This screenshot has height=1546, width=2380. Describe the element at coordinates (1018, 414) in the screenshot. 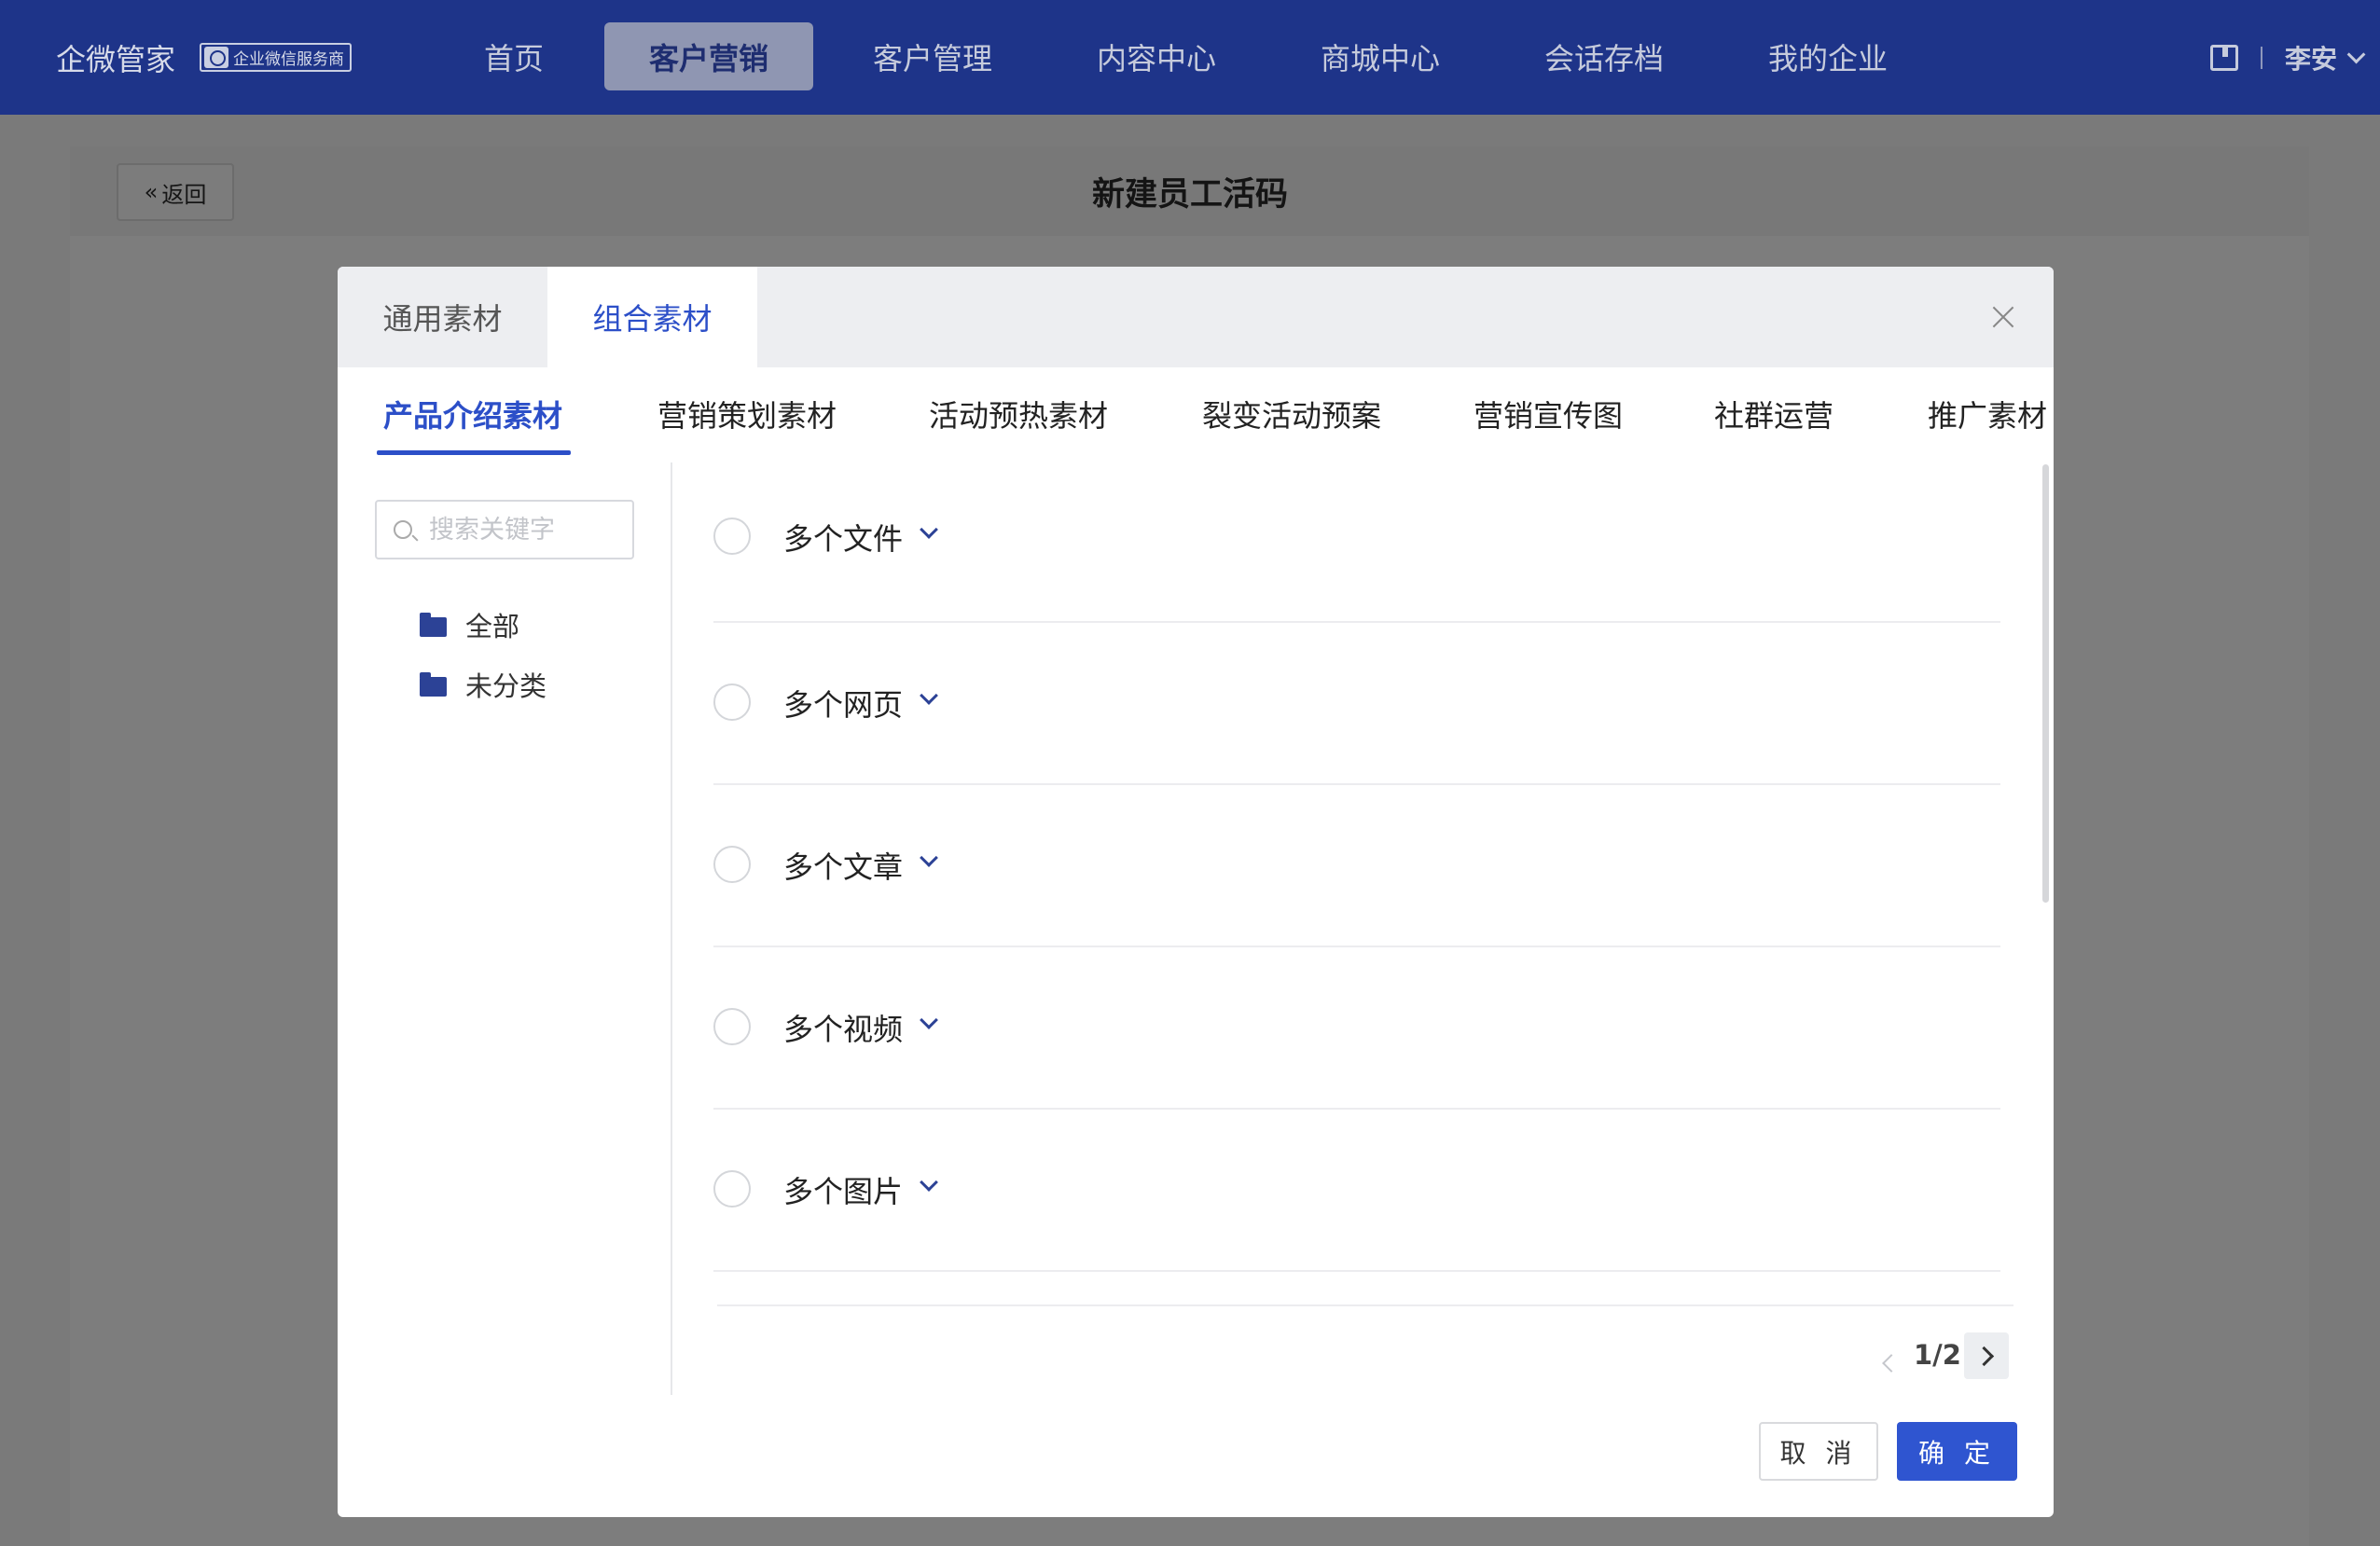

I see `category-tab-event-warmup: 活动预热素材` at that location.